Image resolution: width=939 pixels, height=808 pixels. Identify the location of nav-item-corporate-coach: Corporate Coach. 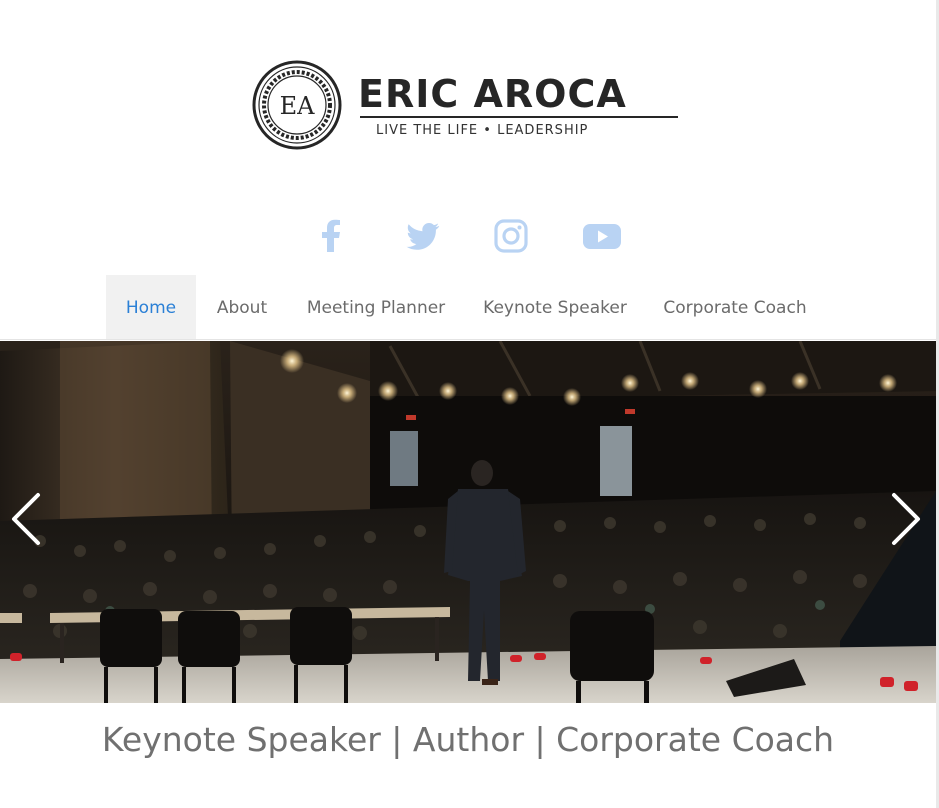
(735, 307).